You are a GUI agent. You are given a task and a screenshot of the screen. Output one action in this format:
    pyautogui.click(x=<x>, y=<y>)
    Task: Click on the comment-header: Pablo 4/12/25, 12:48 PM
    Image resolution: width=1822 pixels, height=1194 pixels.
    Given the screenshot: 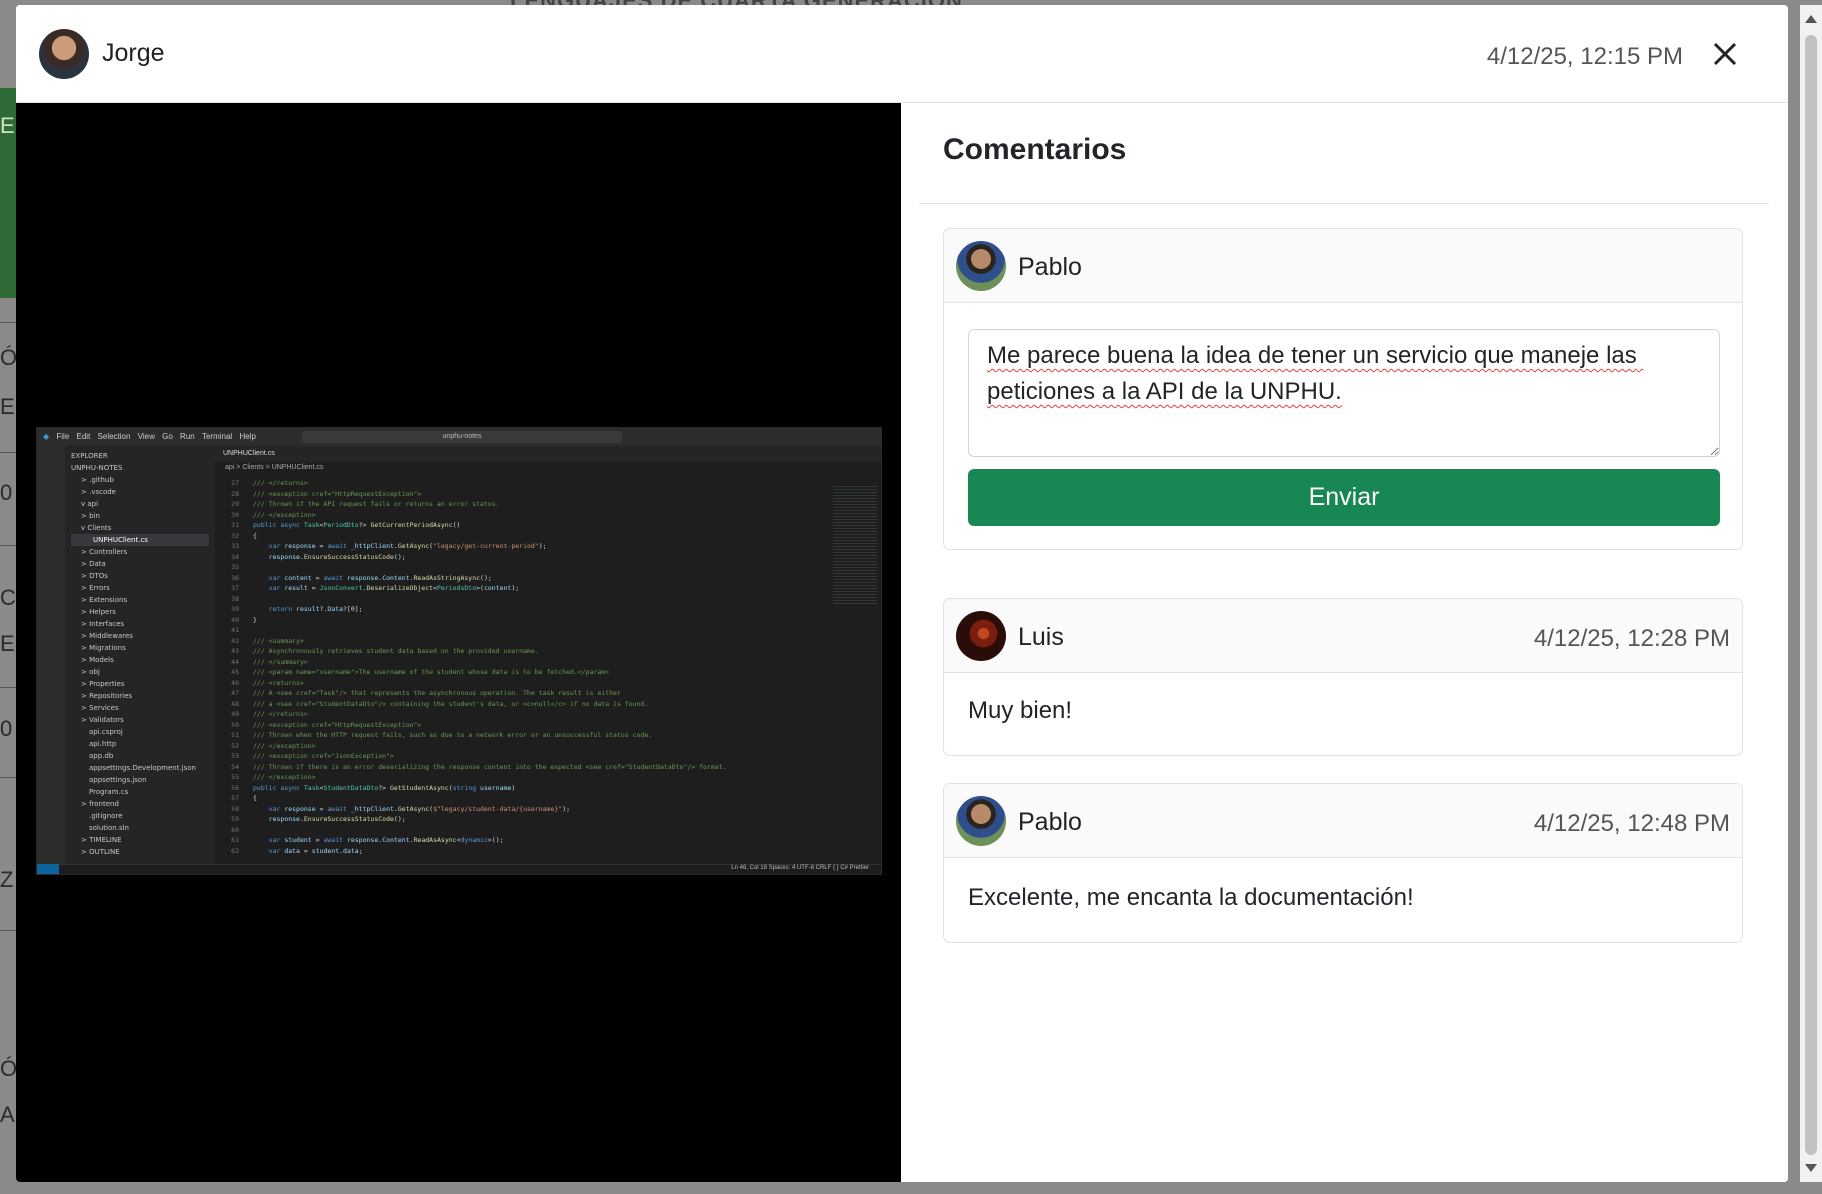 What is the action you would take?
    pyautogui.click(x=1343, y=821)
    